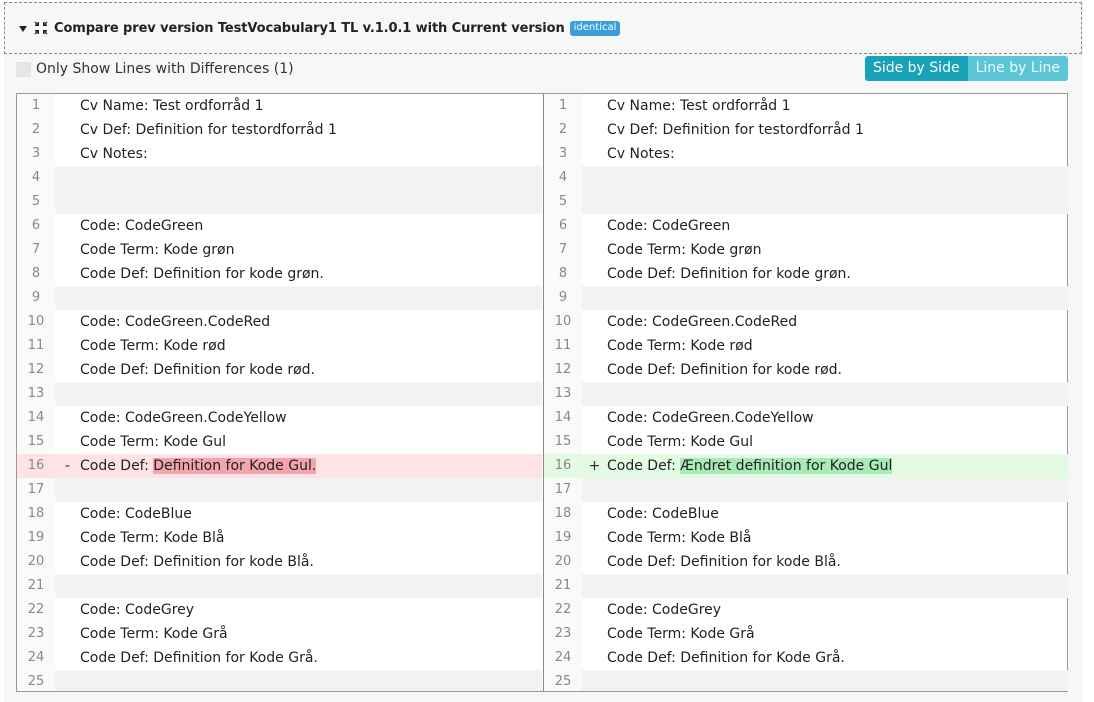  I want to click on line-content: Code: CodeBlue, so click(663, 514).